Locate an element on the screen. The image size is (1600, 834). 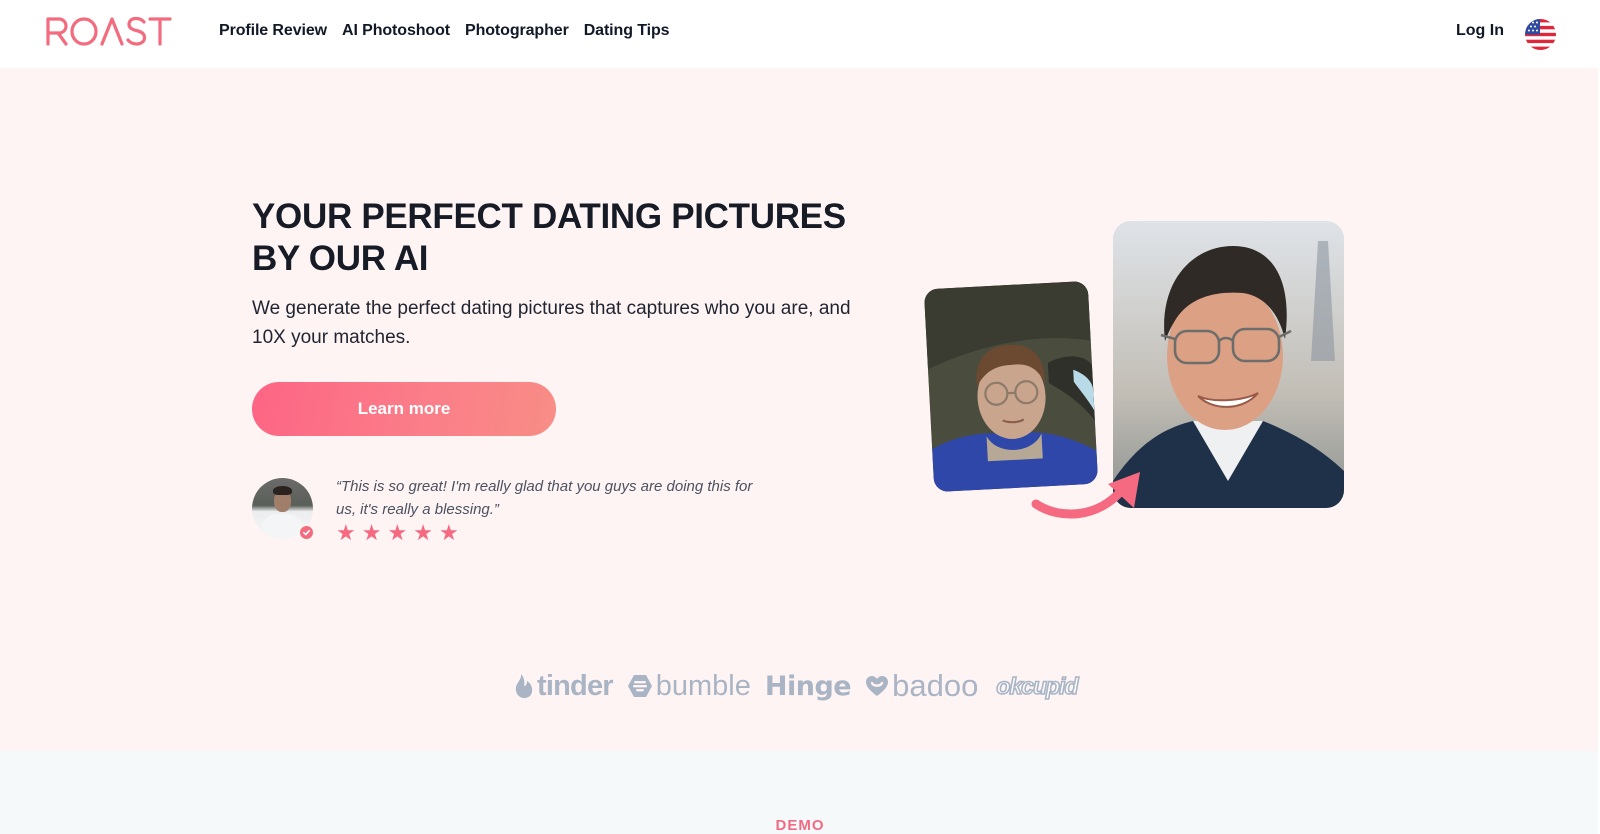
check-icon is located at coordinates (306, 532).